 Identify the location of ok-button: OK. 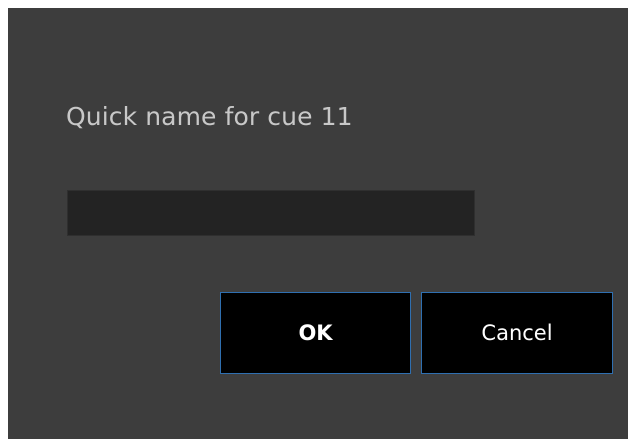
(315, 333).